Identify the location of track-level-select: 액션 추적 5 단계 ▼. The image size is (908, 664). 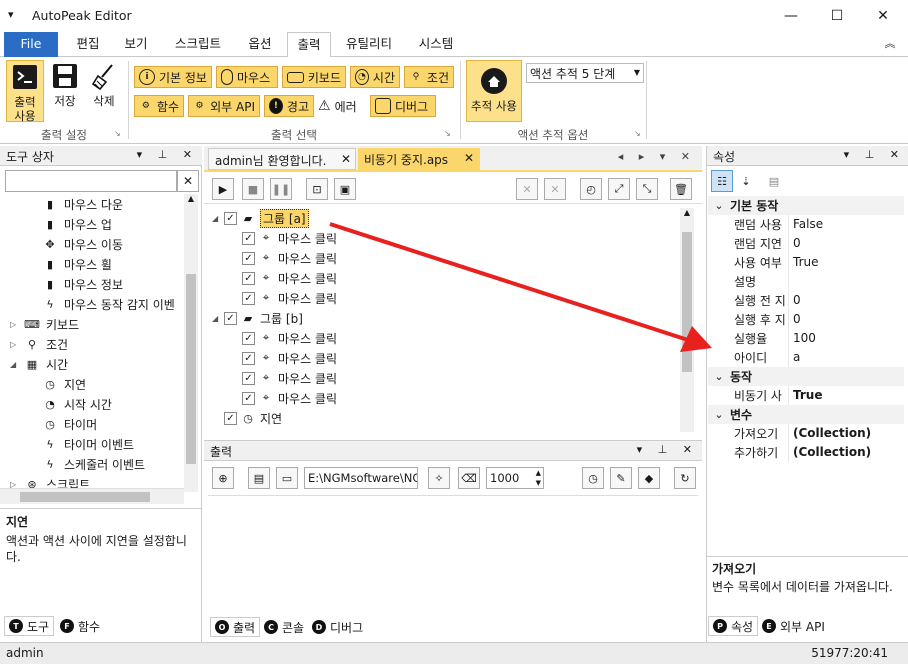
(585, 73).